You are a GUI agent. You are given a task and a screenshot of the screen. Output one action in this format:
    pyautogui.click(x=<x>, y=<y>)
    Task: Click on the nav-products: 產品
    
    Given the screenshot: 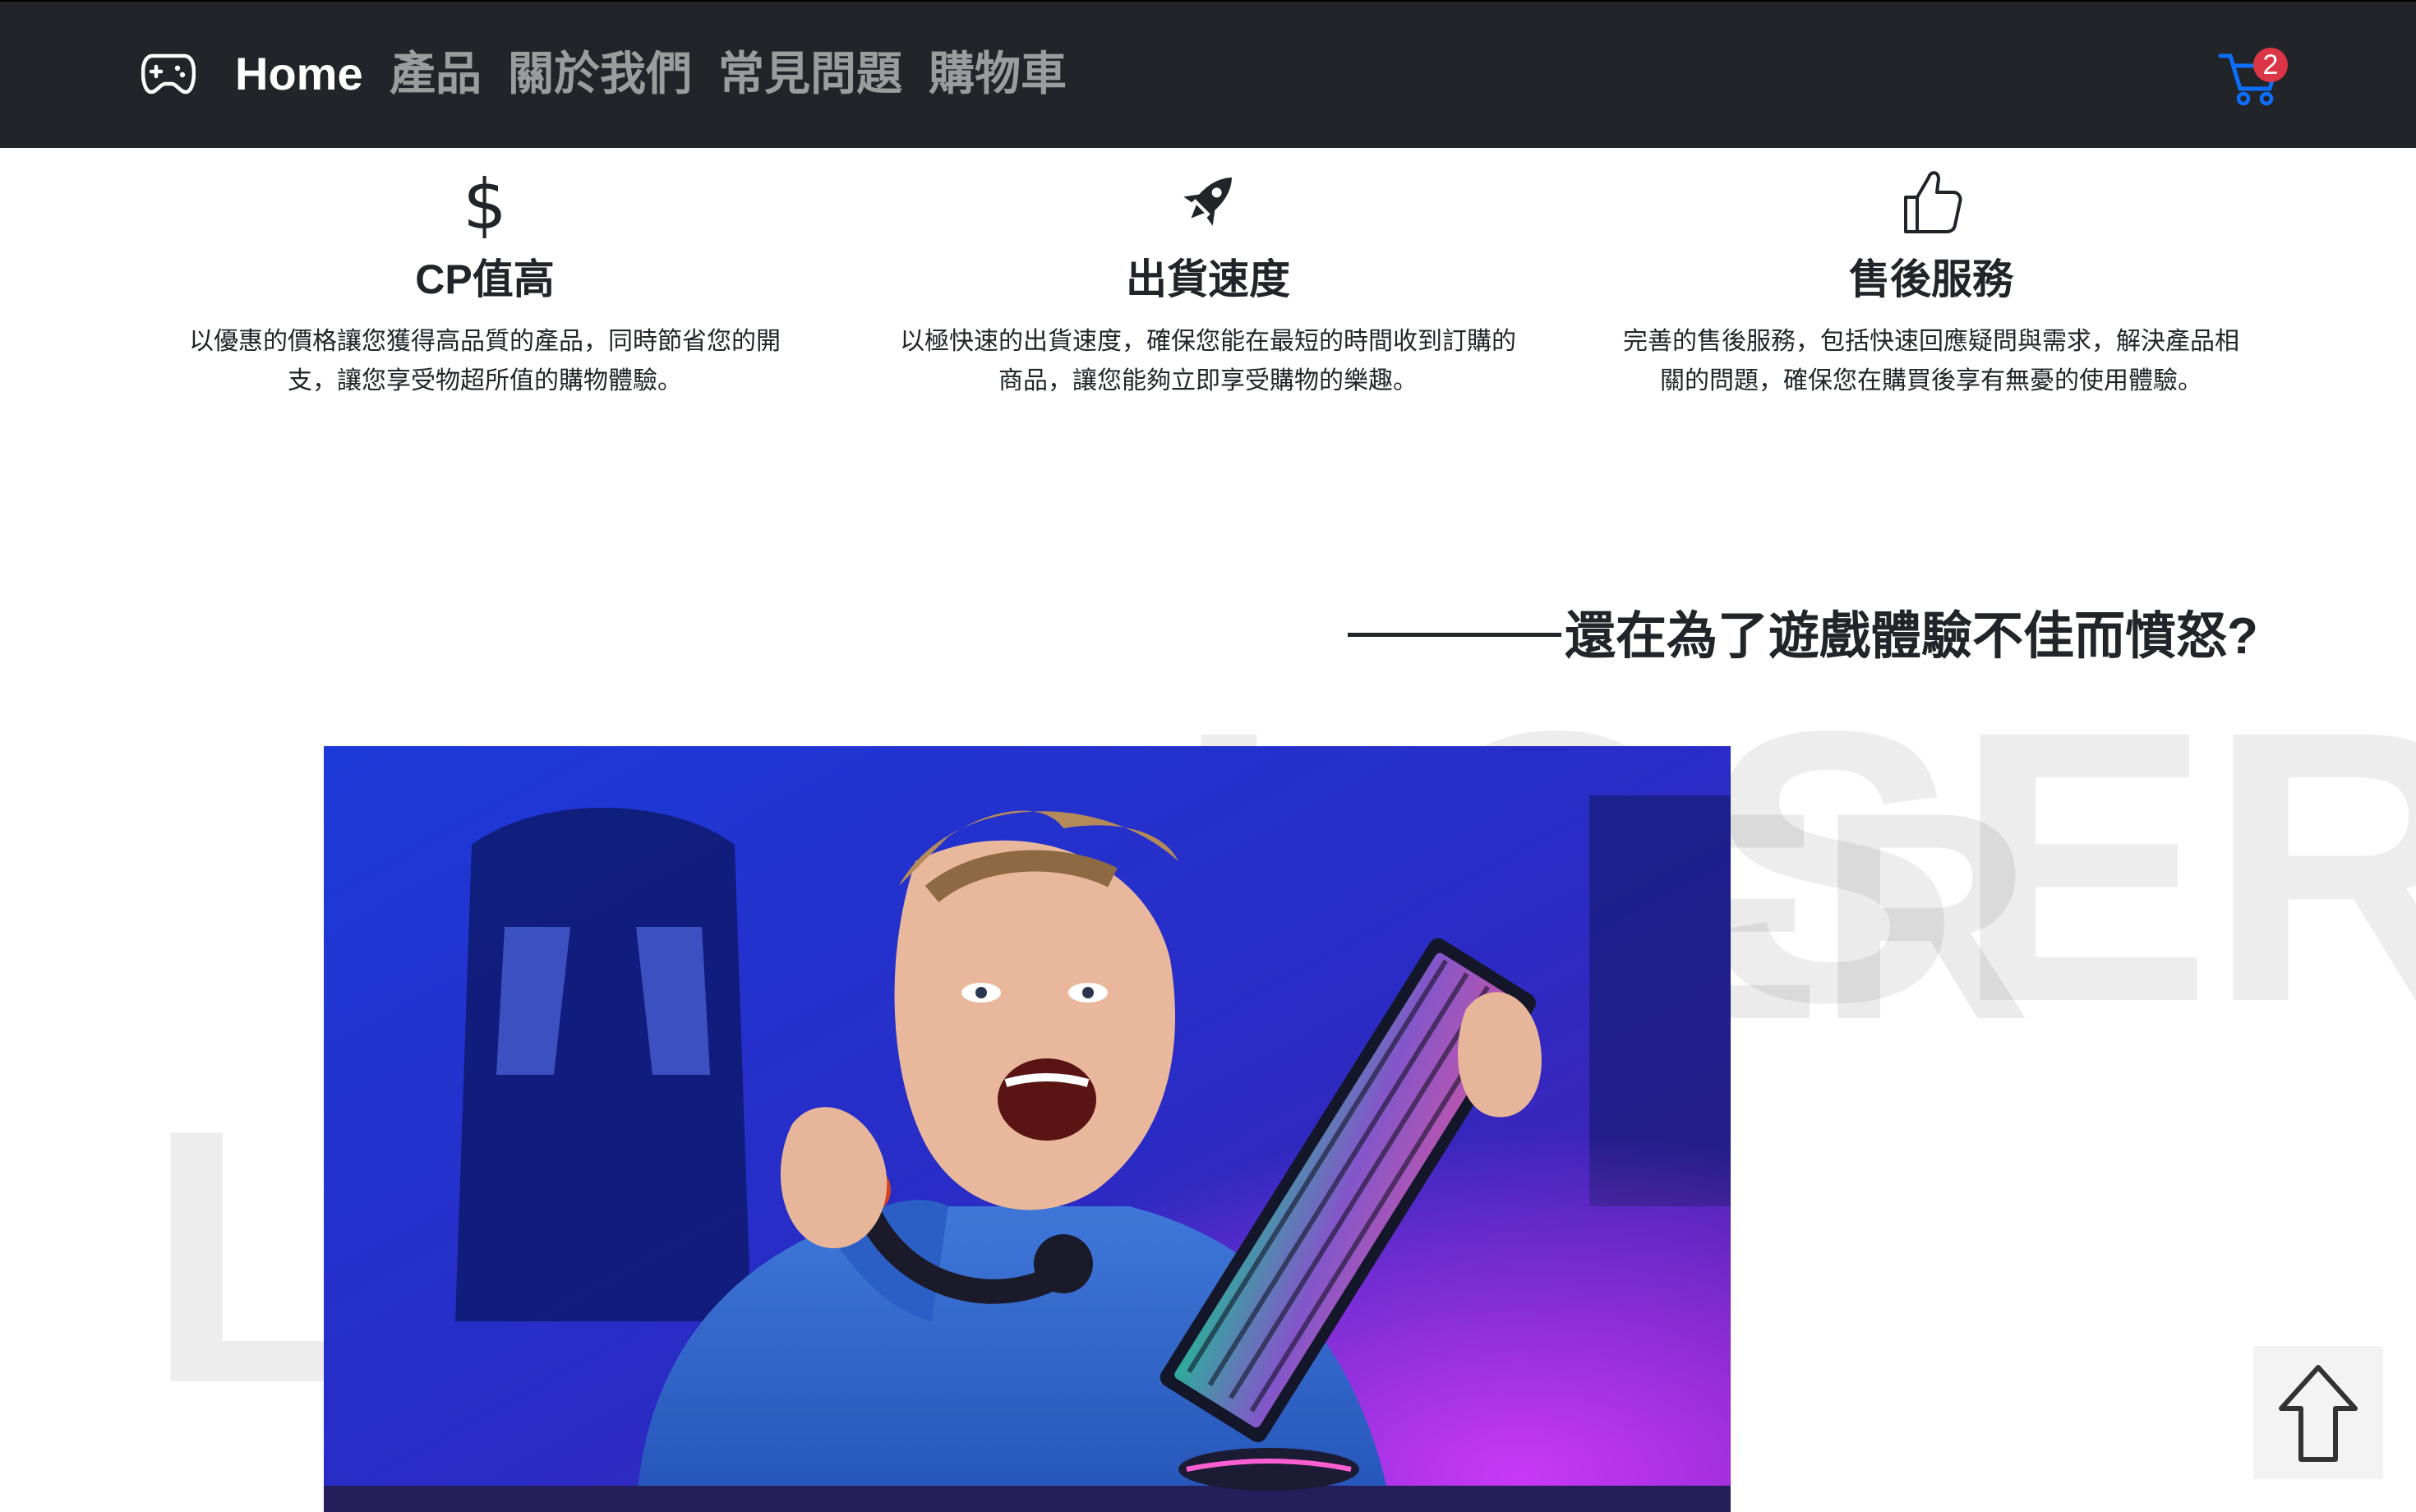 What is the action you would take?
    pyautogui.click(x=436, y=74)
    